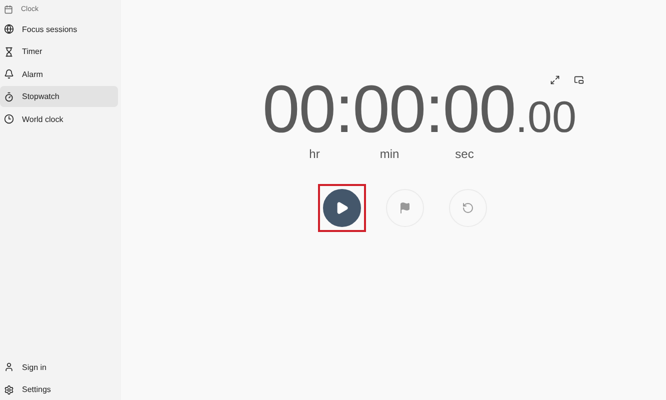 Image resolution: width=666 pixels, height=400 pixels. I want to click on nav-label: Timer, so click(32, 51).